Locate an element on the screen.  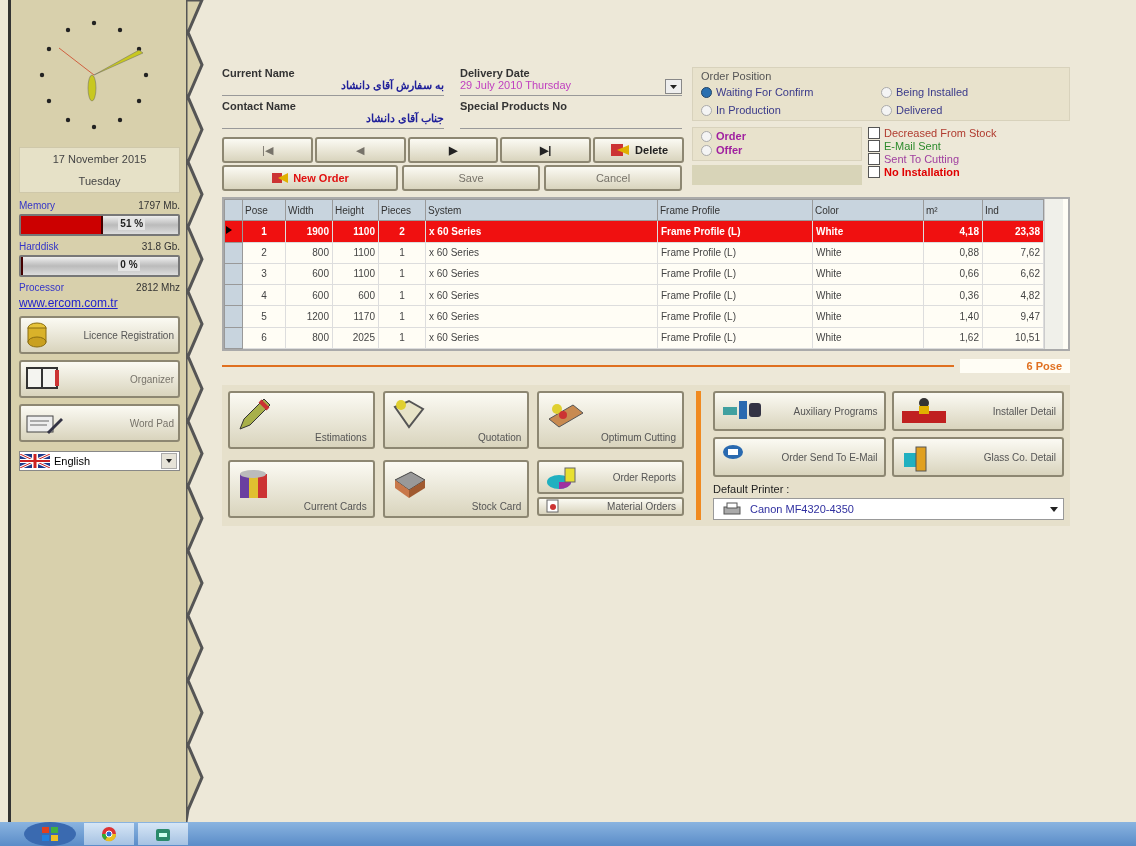
module-button: Optimum Cutting is located at coordinates (610, 420).